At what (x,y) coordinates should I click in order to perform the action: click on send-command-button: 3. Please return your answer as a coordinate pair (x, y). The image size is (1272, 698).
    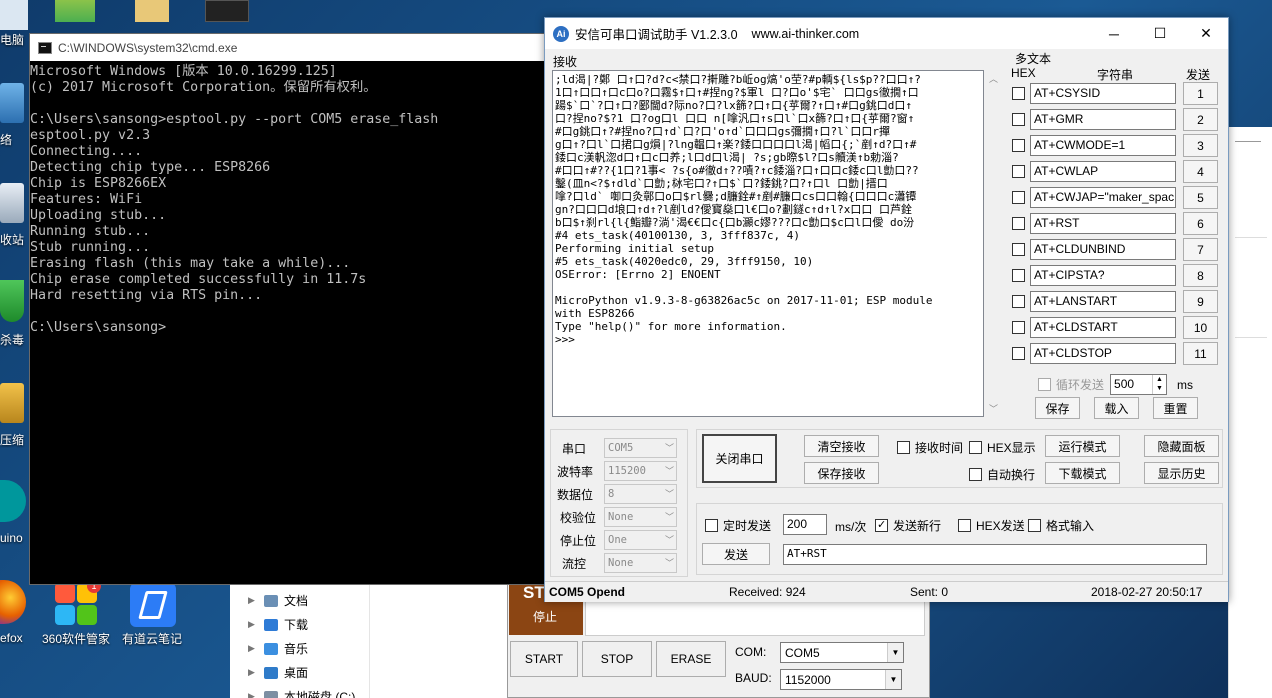
    Looking at the image, I should click on (1200, 145).